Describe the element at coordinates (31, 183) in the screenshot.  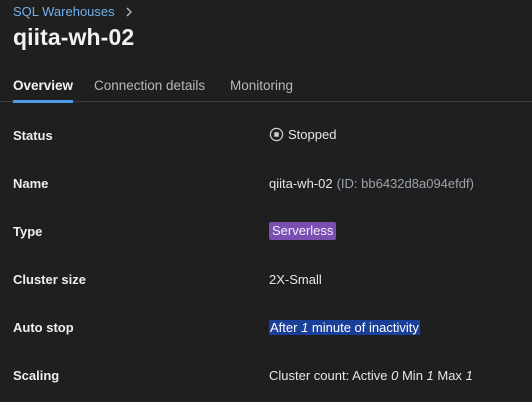
I see `name-label: Name` at that location.